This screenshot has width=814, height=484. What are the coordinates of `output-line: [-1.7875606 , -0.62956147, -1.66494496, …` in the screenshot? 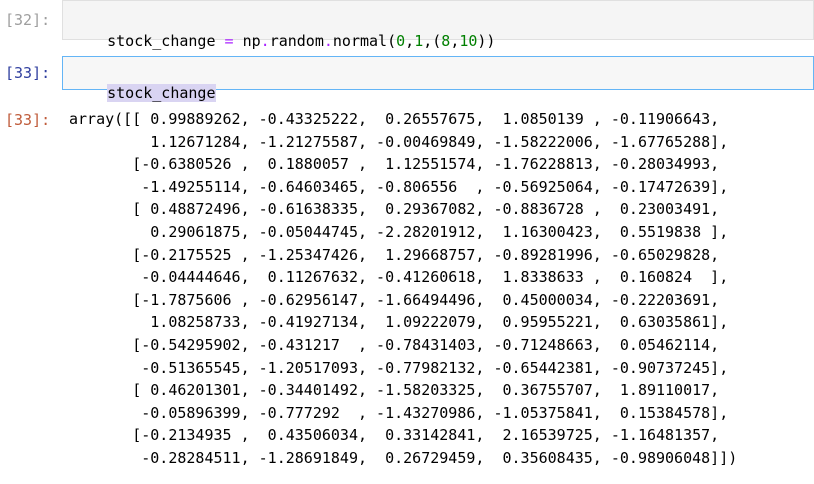 It's located at (394, 299).